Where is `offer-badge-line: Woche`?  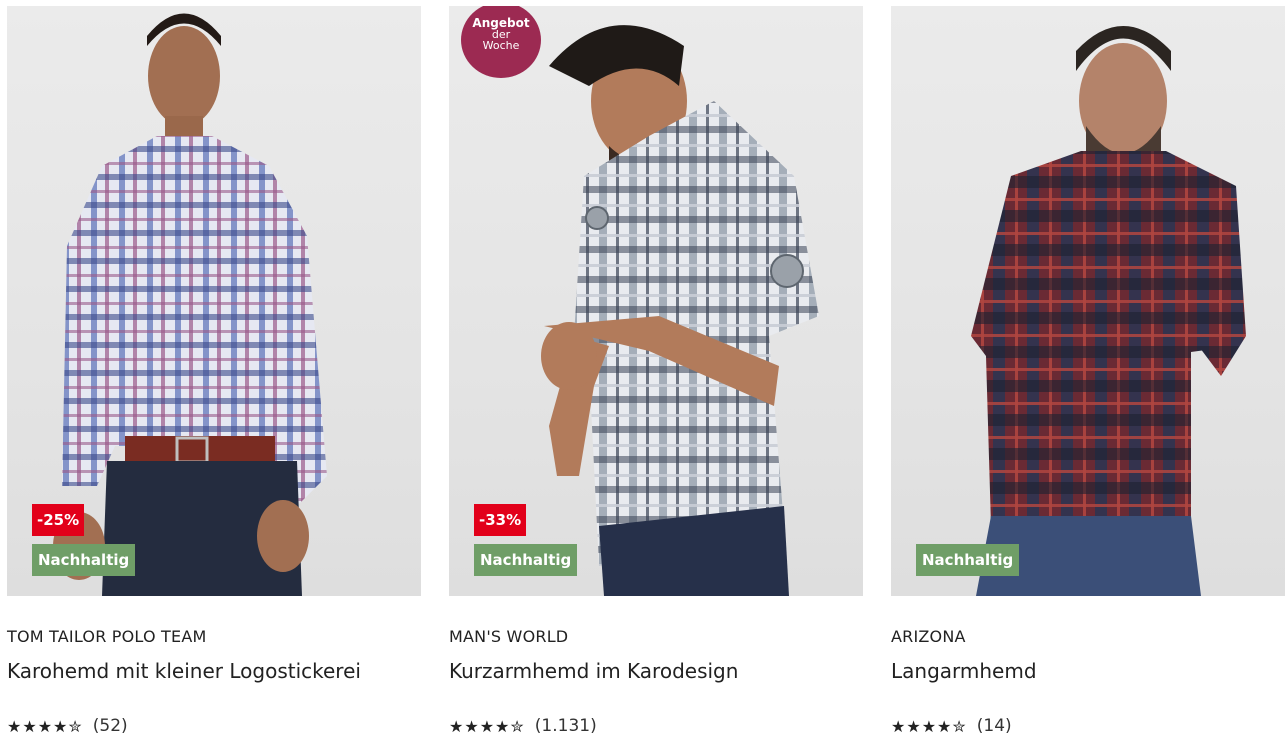
offer-badge-line: Woche is located at coordinates (501, 45).